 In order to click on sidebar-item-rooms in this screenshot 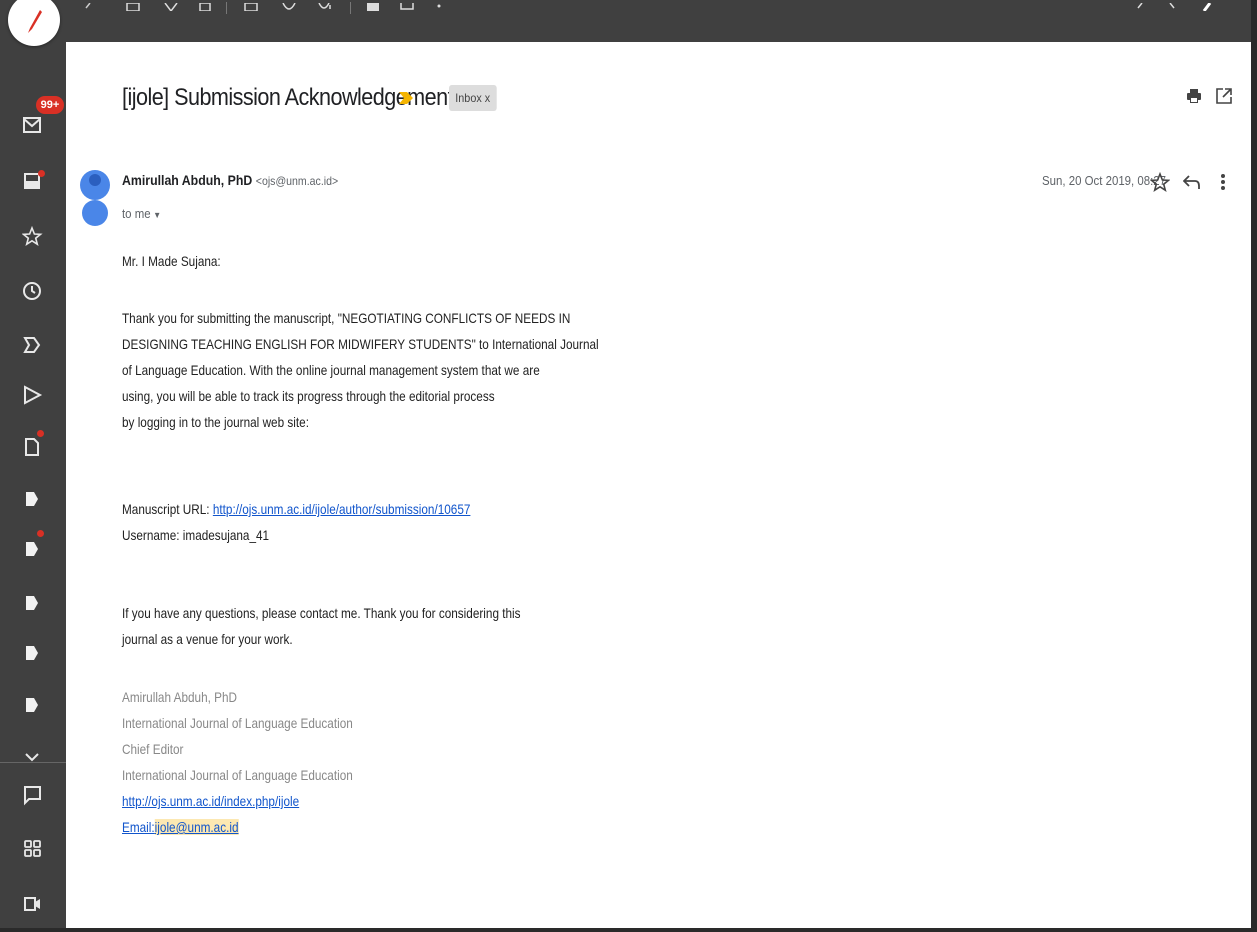, I will do `click(33, 849)`.